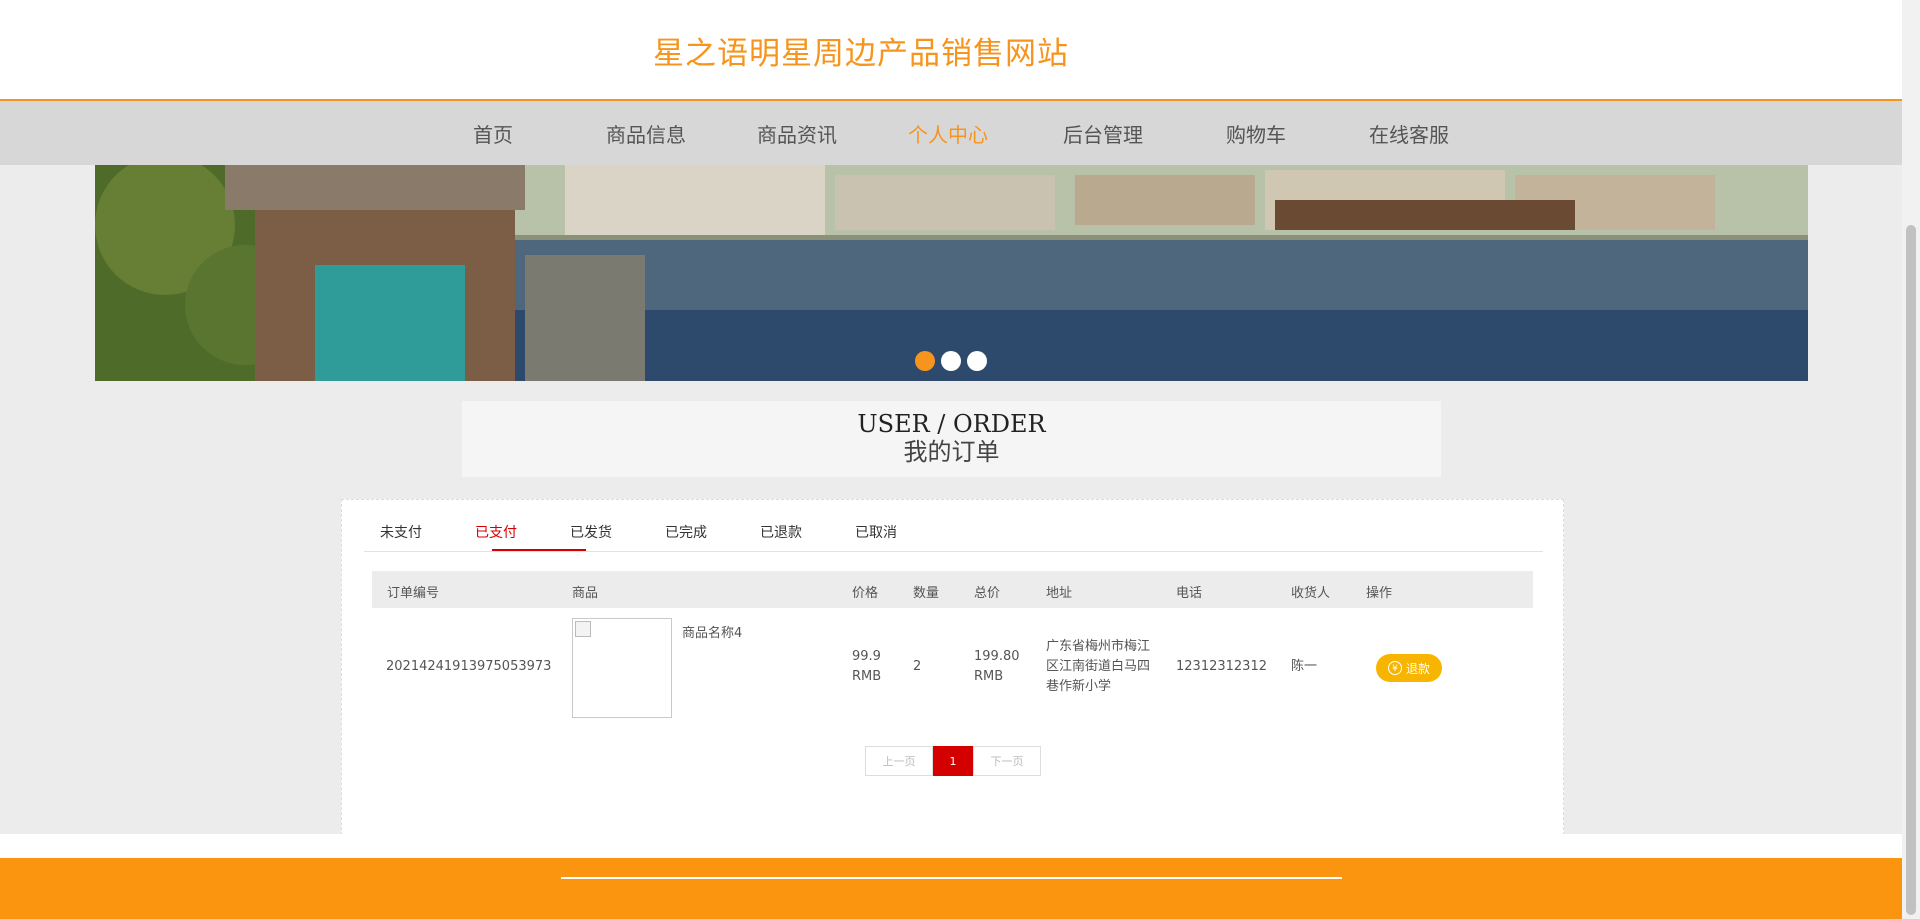 The height and width of the screenshot is (919, 1920). I want to click on broken-image-icon, so click(583, 629).